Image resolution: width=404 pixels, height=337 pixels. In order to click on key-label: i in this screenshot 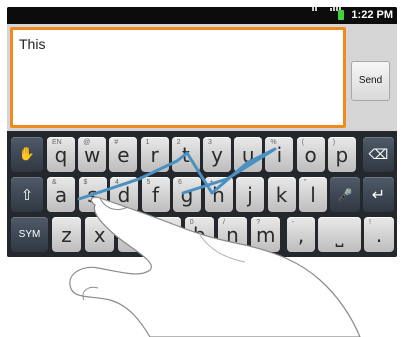, I will do `click(279, 155)`.